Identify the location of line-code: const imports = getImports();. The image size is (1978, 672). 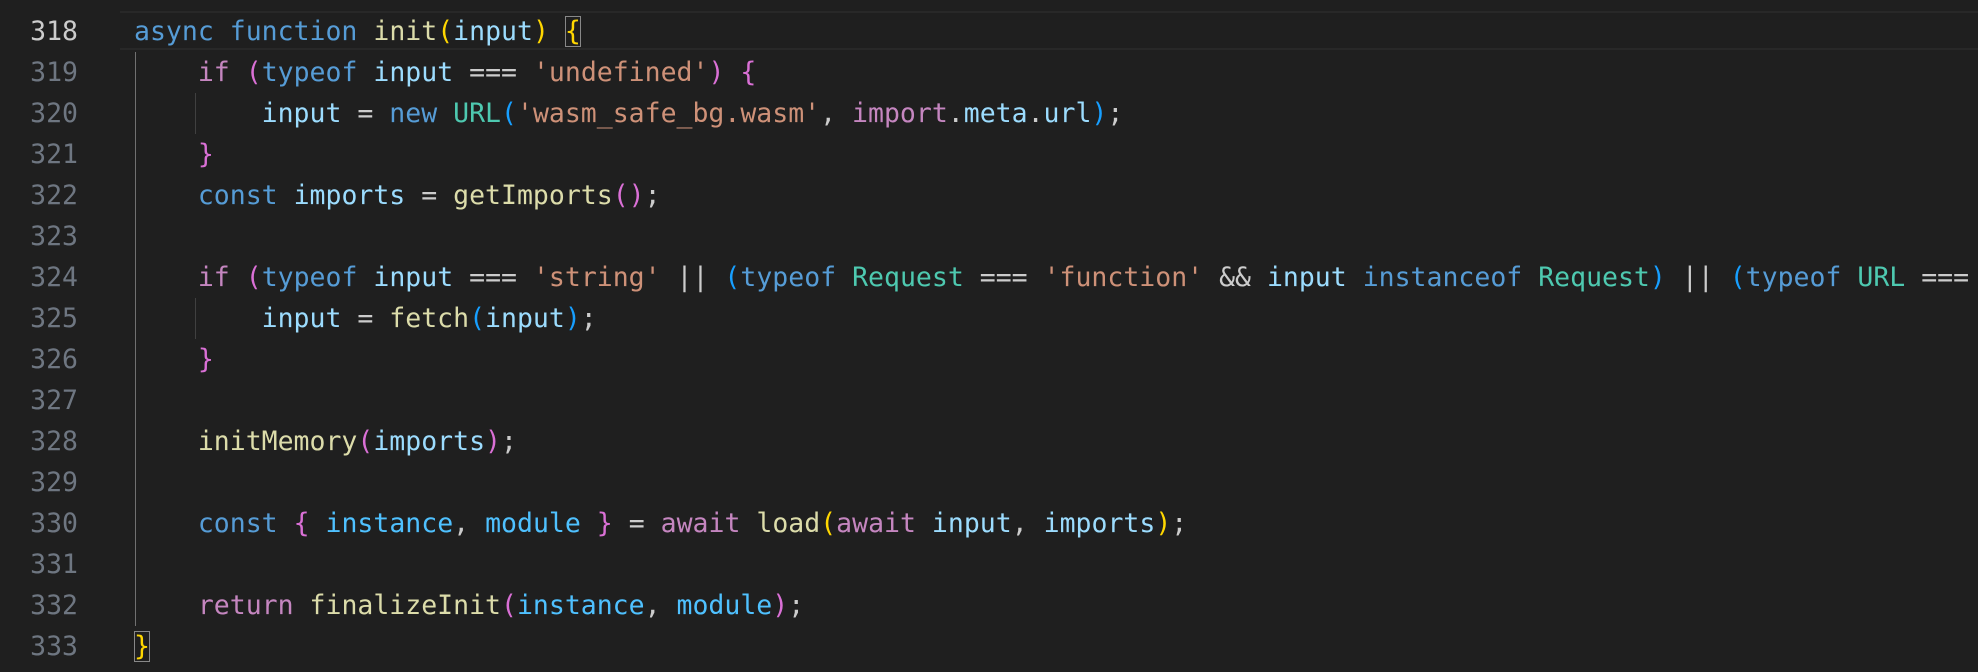
(397, 195).